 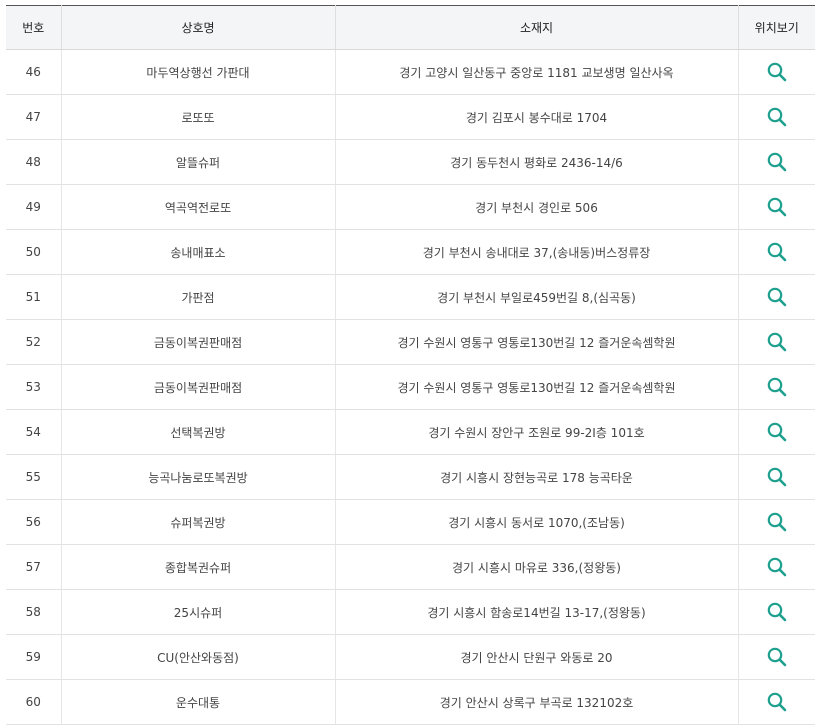 What do you see at coordinates (536, 432) in the screenshot?
I see `row-address: 경기 수원시 장안구 조원로 99-2I층 101호` at bounding box center [536, 432].